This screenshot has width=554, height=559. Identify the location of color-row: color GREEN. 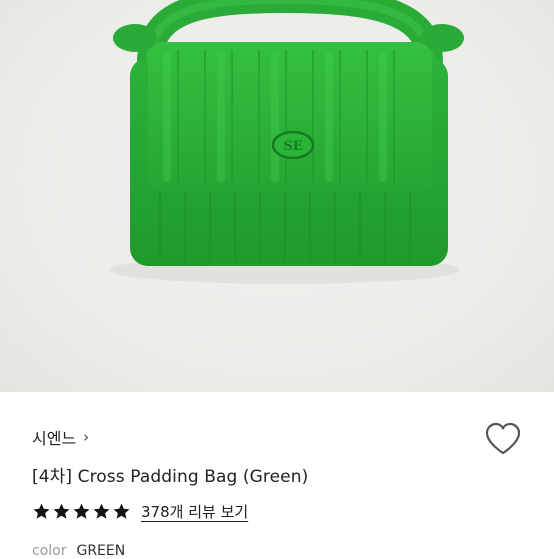
(78, 551).